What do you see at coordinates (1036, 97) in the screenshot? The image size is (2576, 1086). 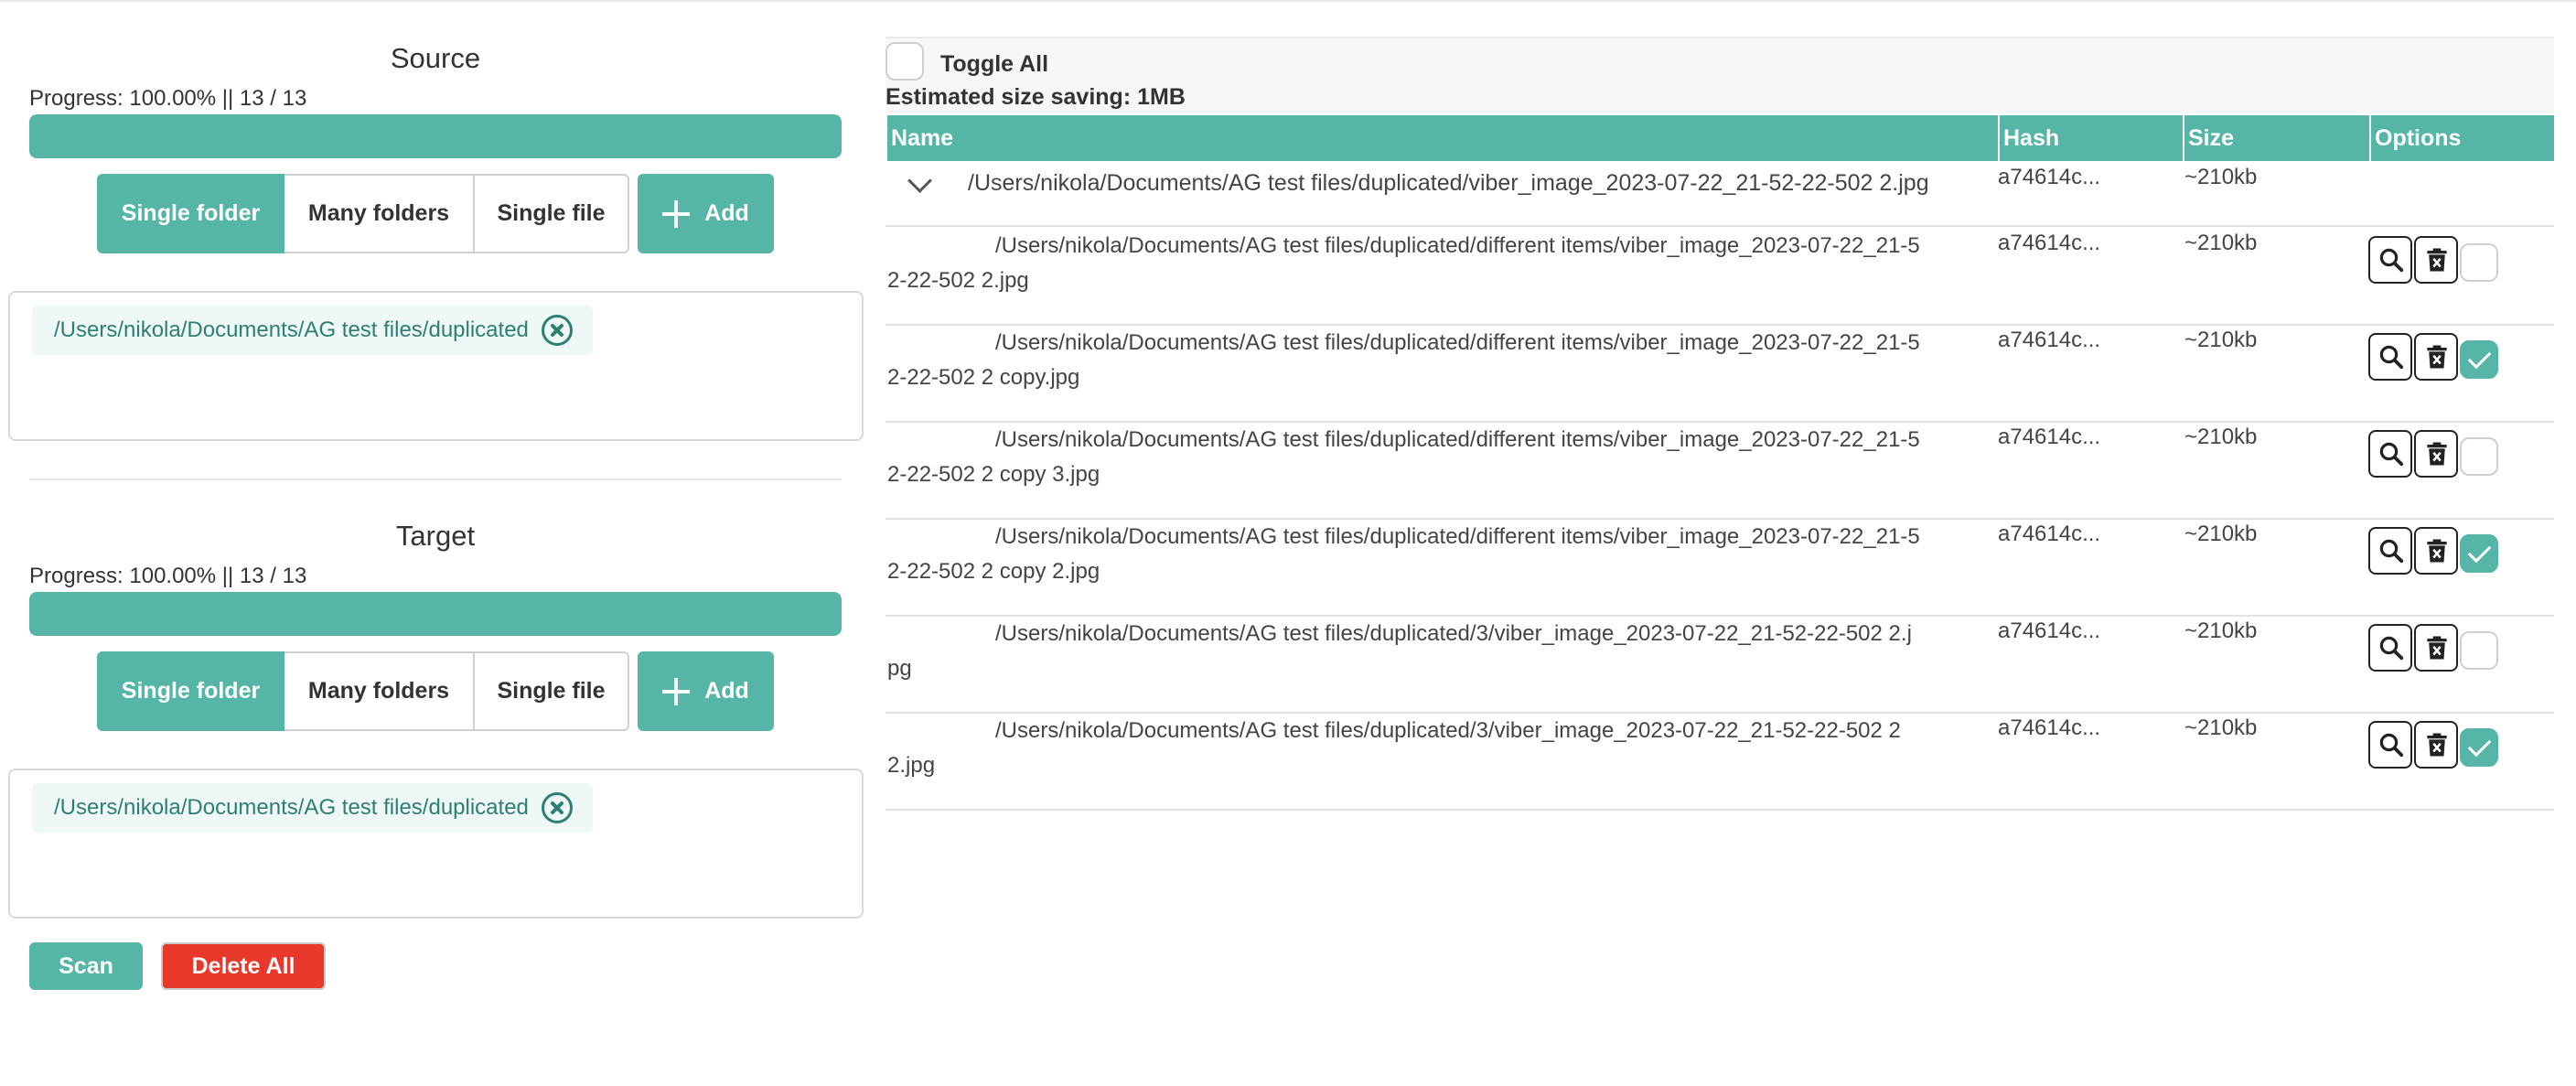 I see `estimated-saving: Estimated size saving: 1MB` at bounding box center [1036, 97].